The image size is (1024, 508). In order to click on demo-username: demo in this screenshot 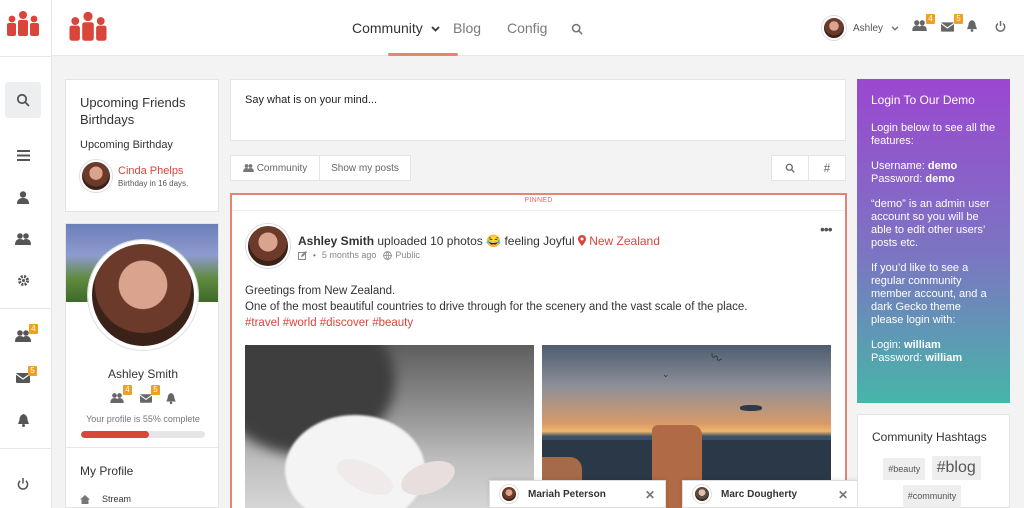, I will do `click(942, 166)`.